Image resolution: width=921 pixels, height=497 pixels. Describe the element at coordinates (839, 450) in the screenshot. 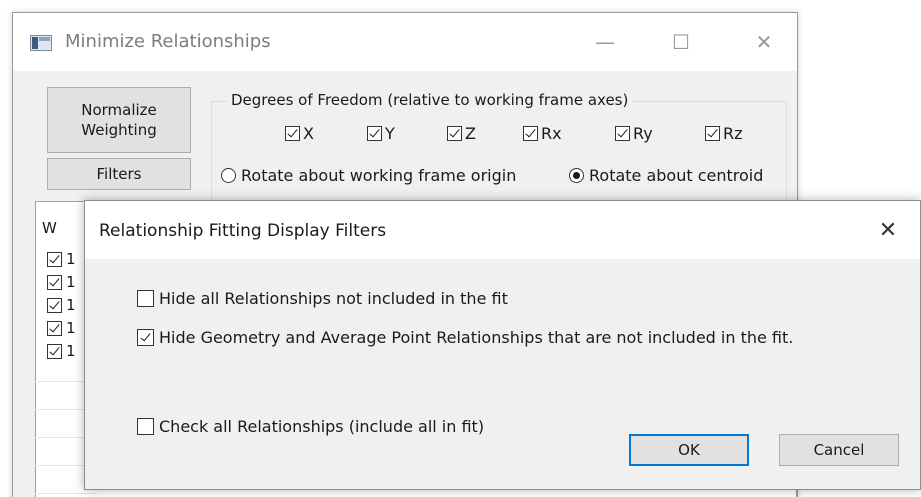

I see `cancel-button: Cancel` at that location.